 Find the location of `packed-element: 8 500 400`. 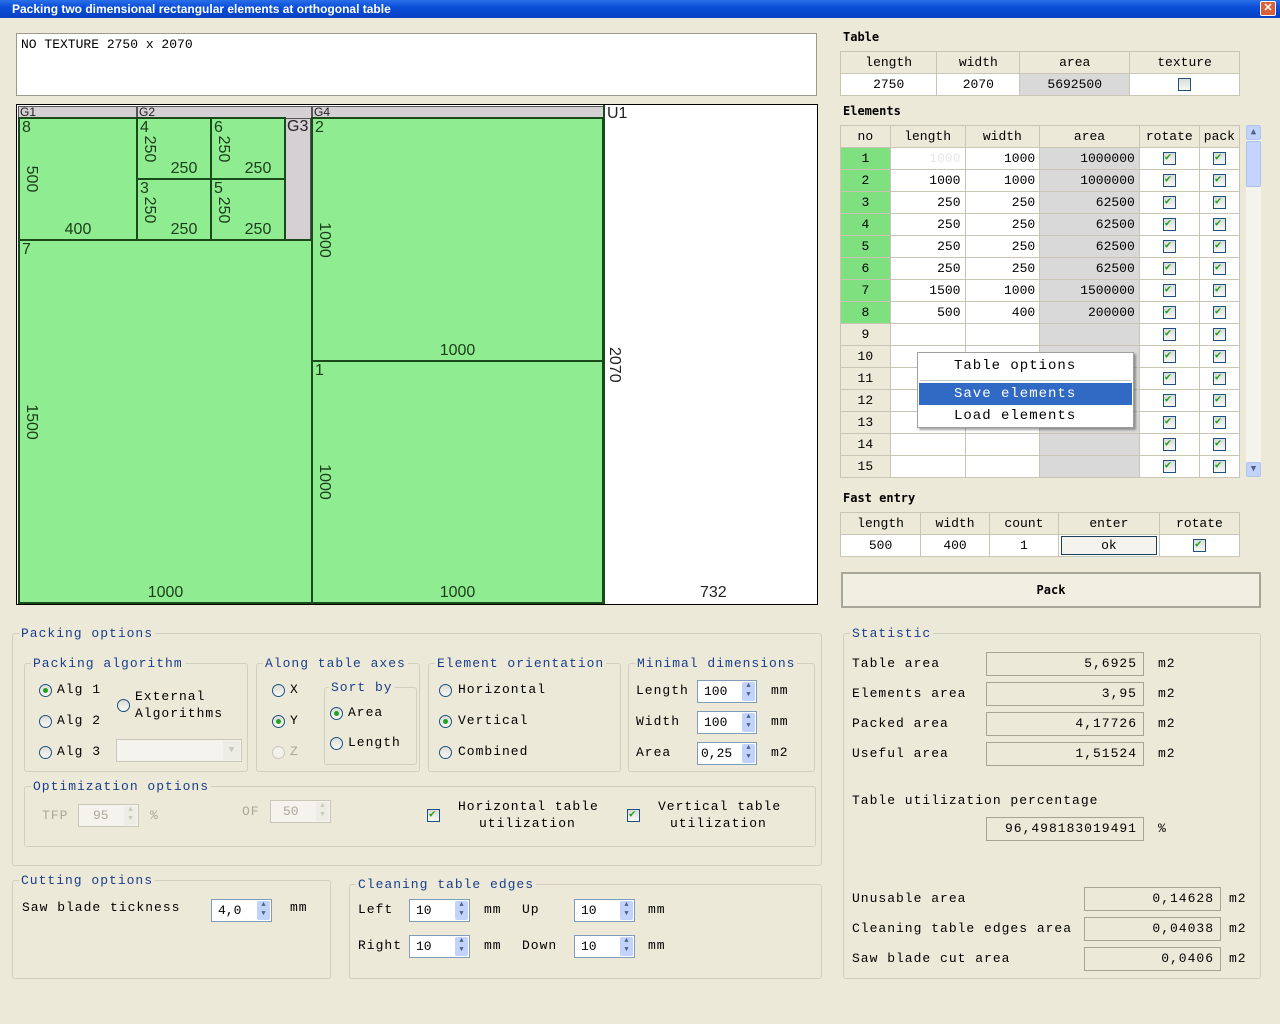

packed-element: 8 500 400 is located at coordinates (78, 179).